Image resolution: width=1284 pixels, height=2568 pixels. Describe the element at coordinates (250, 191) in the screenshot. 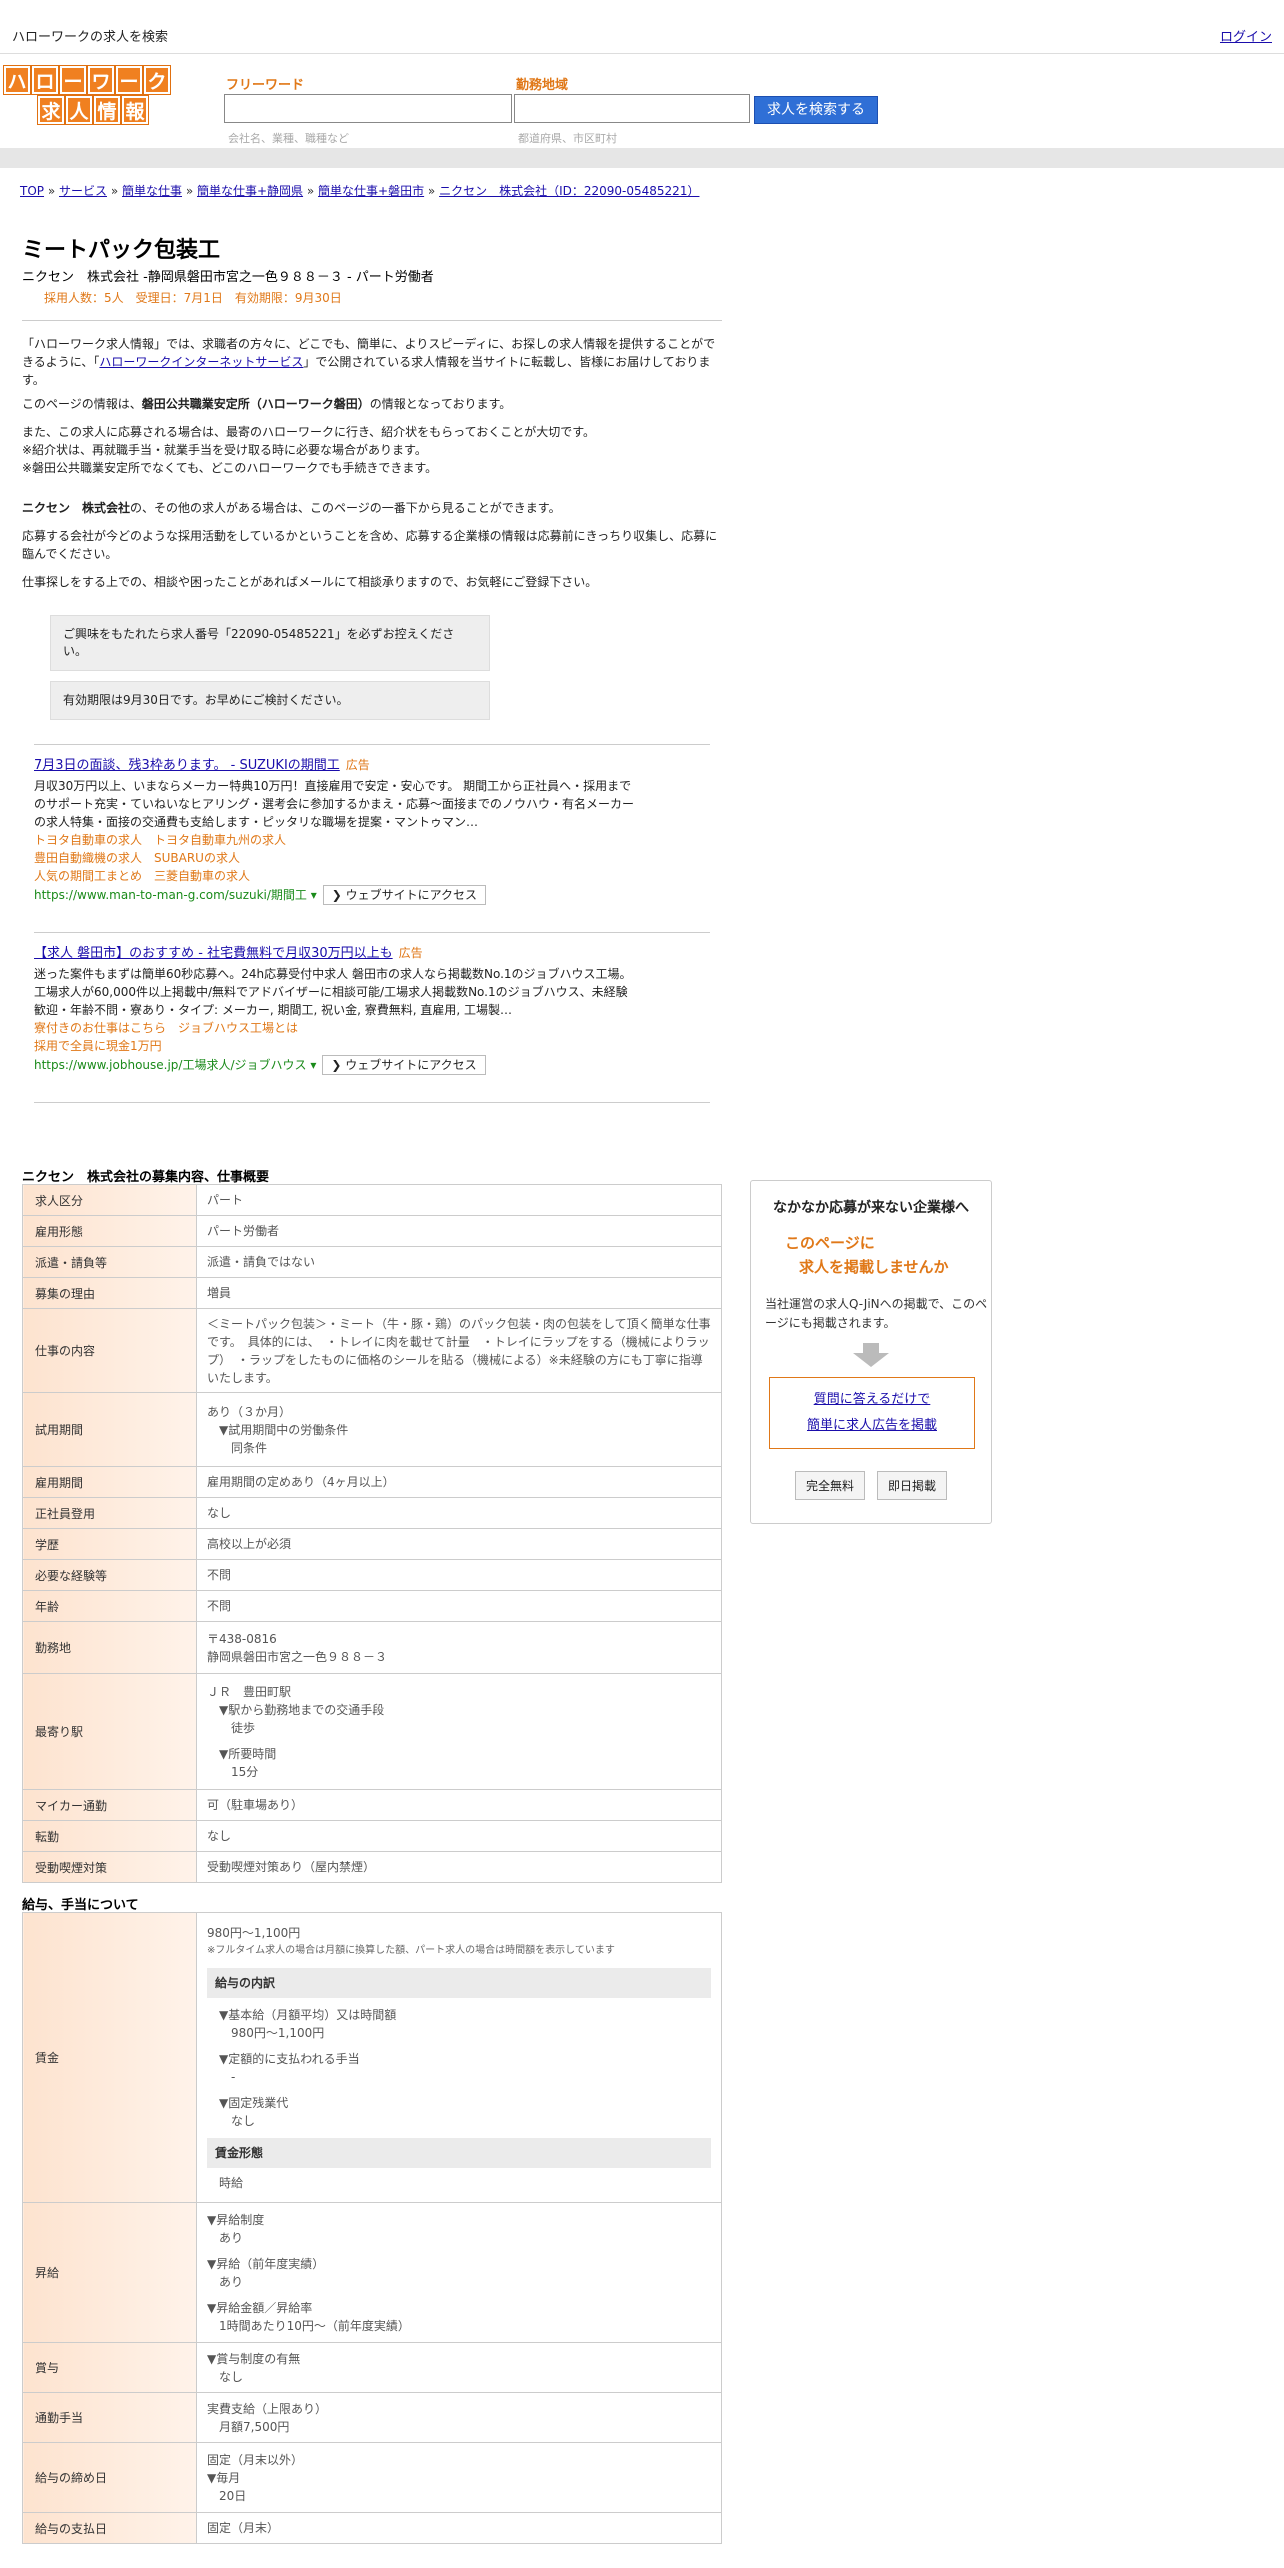

I see `breadcrumb-shizuoka: 簡単な仕事+静岡県` at that location.